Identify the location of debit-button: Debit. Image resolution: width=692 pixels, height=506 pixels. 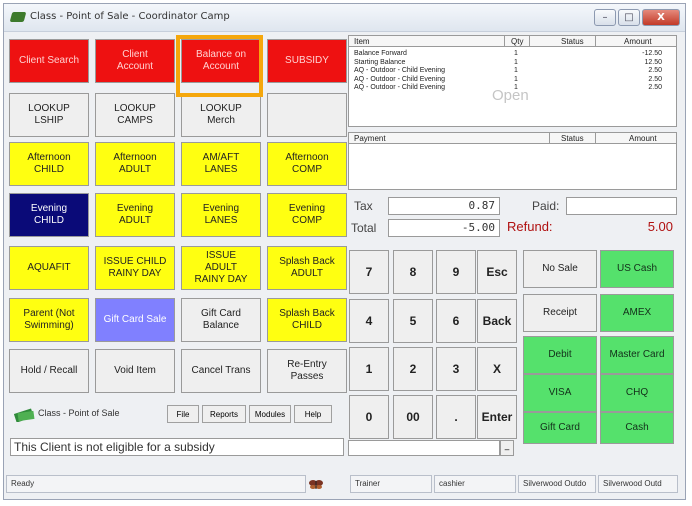
(560, 355).